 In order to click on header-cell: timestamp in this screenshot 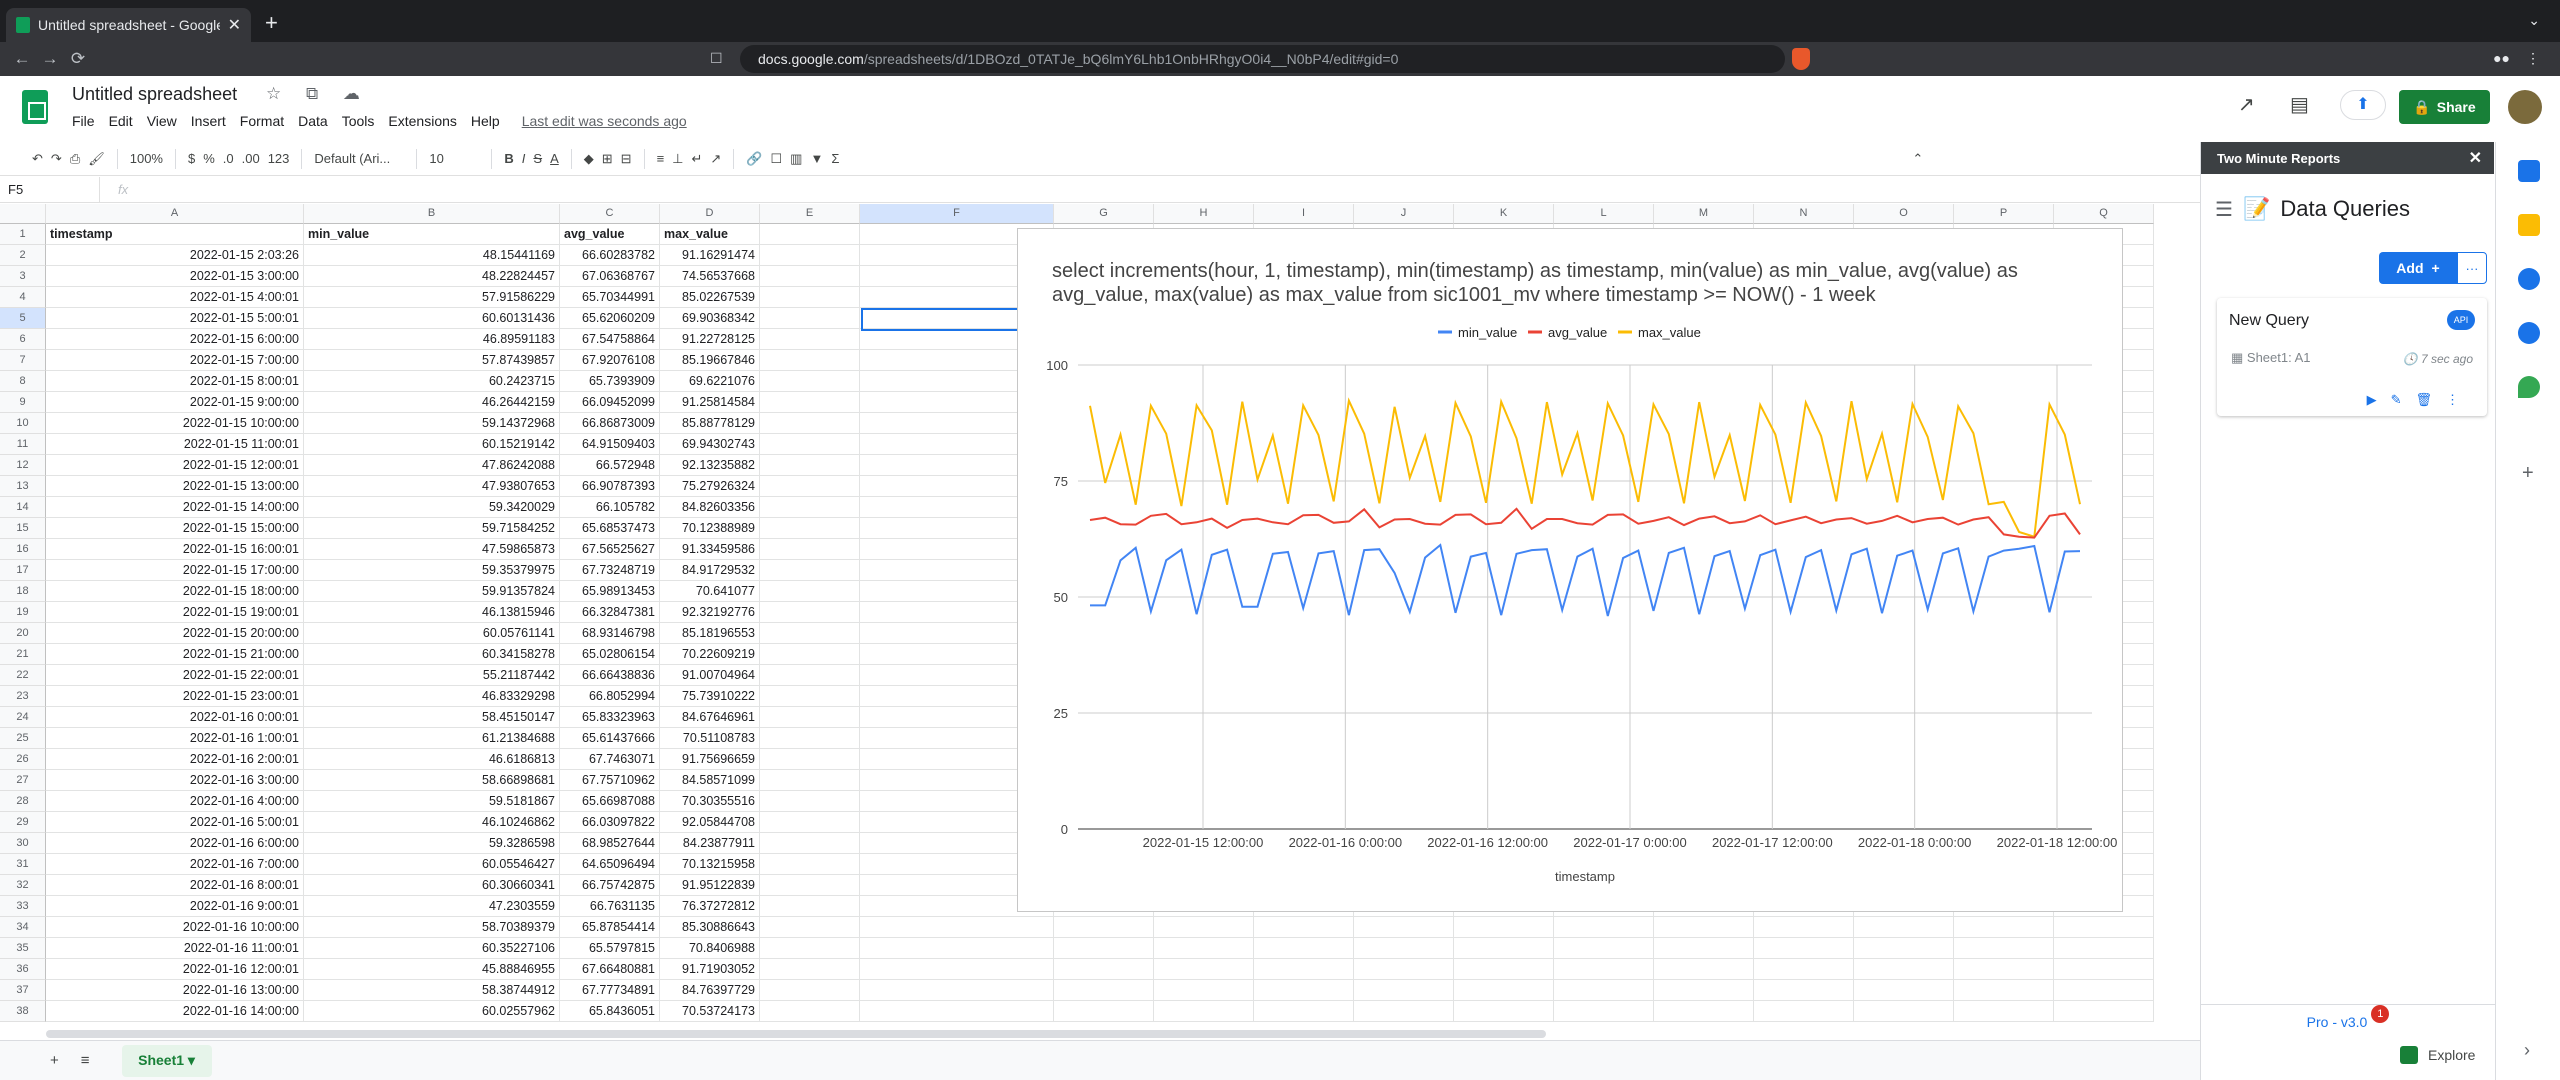, I will do `click(175, 234)`.